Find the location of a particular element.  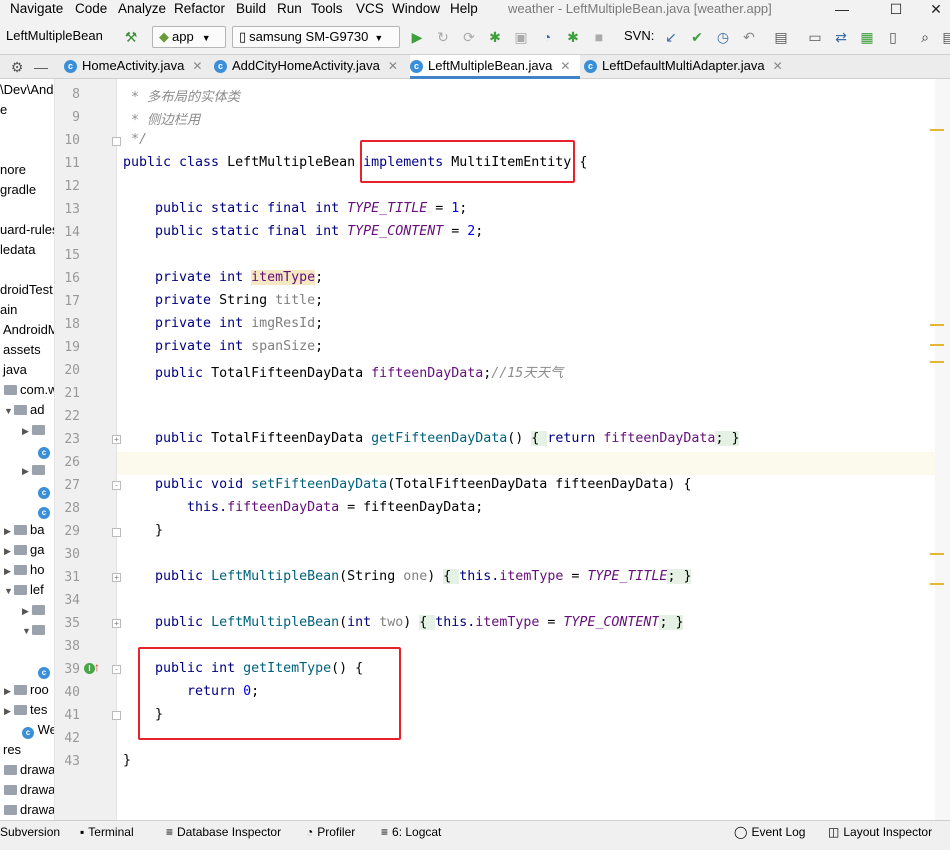

settings-icon: ▤ is located at coordinates (945, 37).